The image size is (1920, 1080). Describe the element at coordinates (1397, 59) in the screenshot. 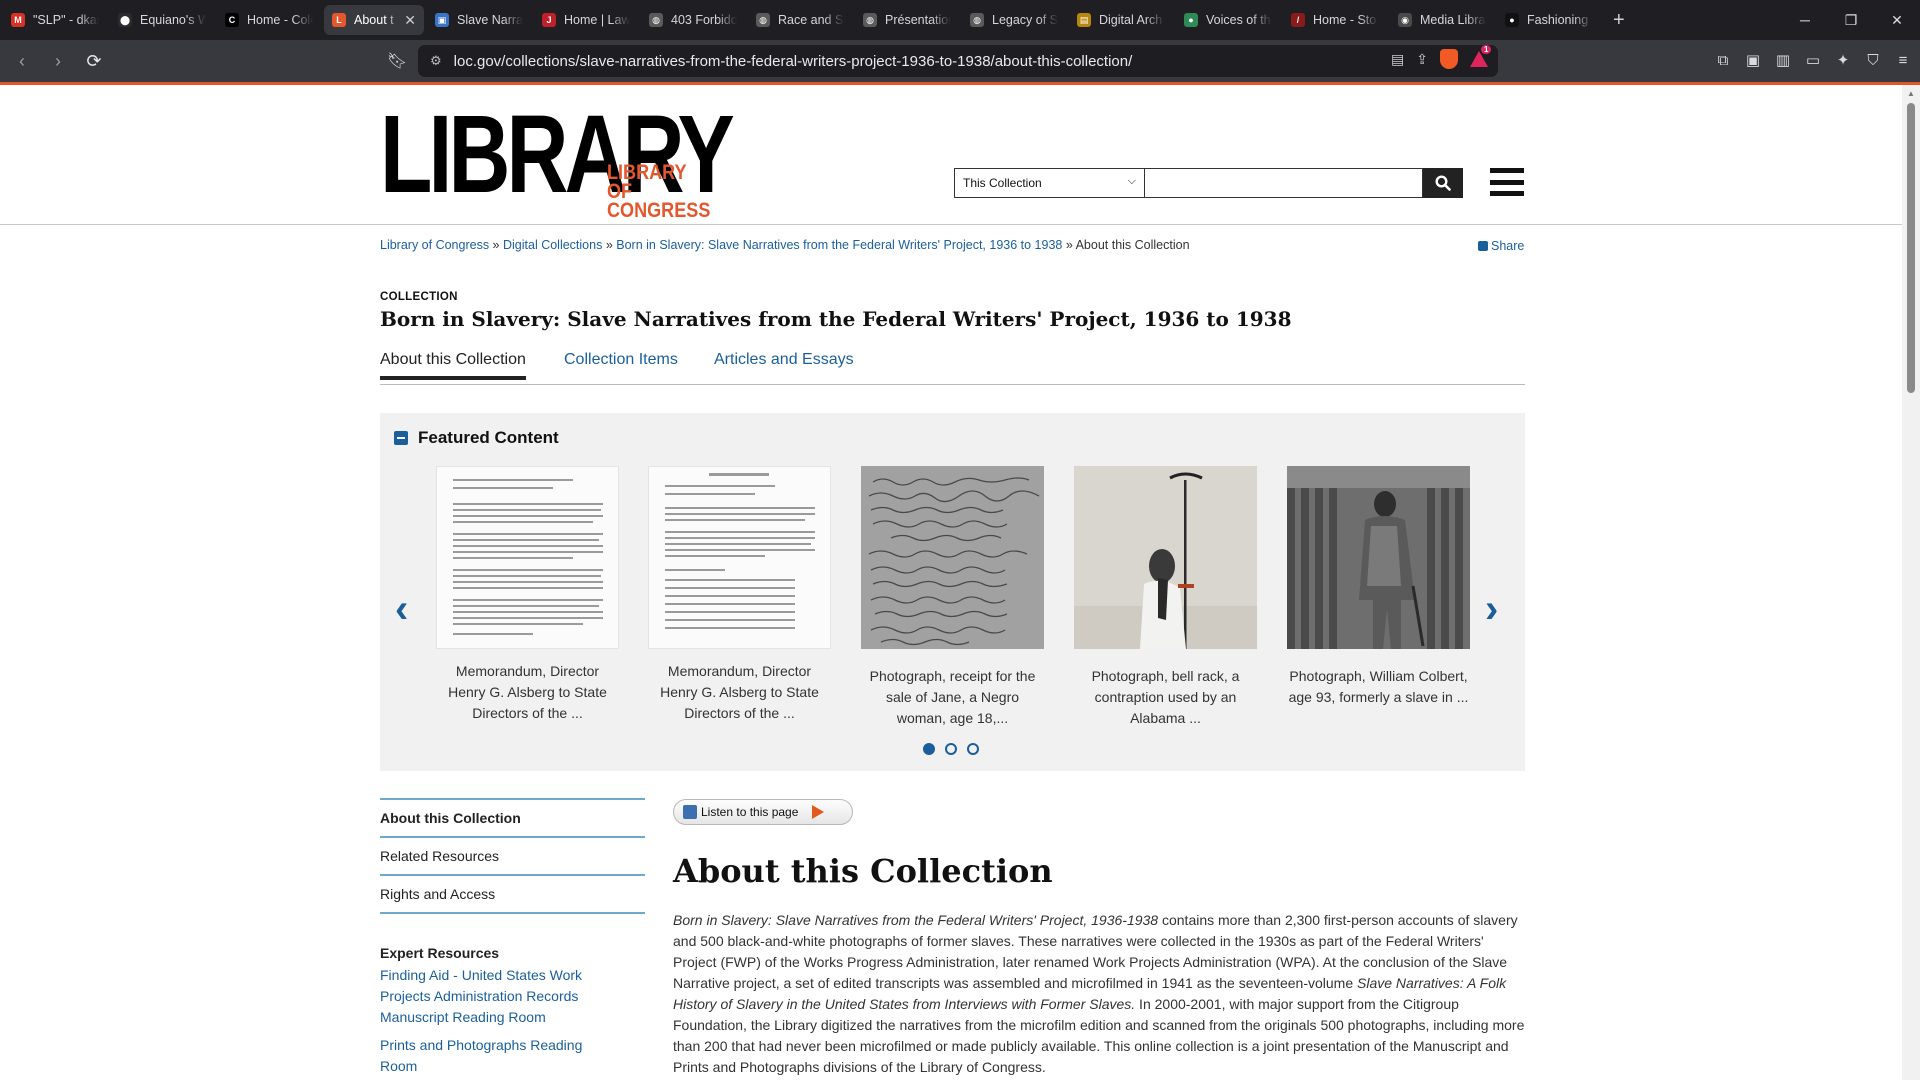

I see `reader-mode-icon: ▤` at that location.